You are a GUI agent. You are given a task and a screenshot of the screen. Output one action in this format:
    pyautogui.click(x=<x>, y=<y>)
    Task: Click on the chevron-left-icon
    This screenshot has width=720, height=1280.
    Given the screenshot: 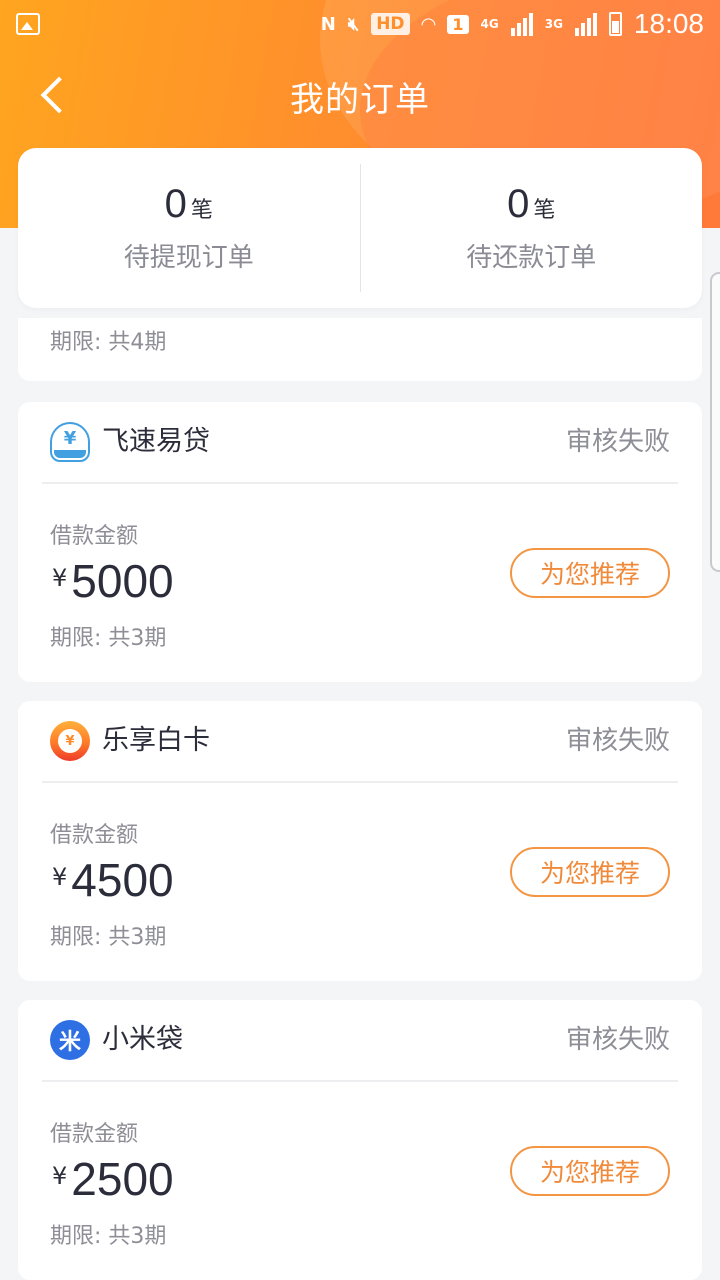 What is the action you would take?
    pyautogui.click(x=59, y=95)
    